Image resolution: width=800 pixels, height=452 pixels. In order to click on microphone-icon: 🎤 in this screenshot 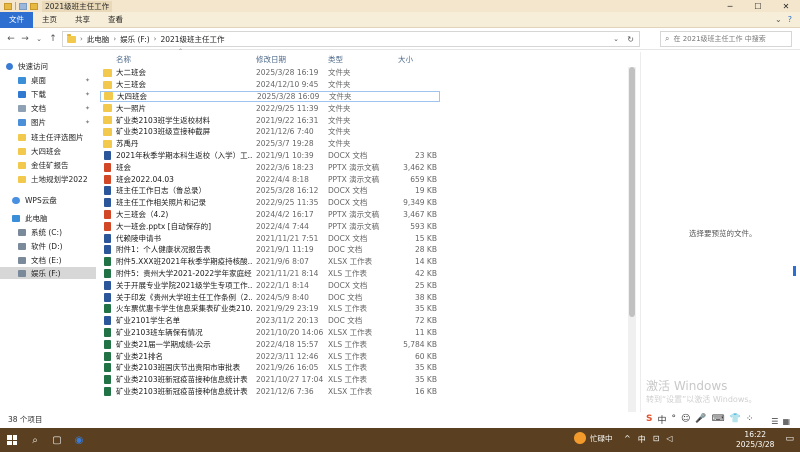, I will do `click(700, 419)`.